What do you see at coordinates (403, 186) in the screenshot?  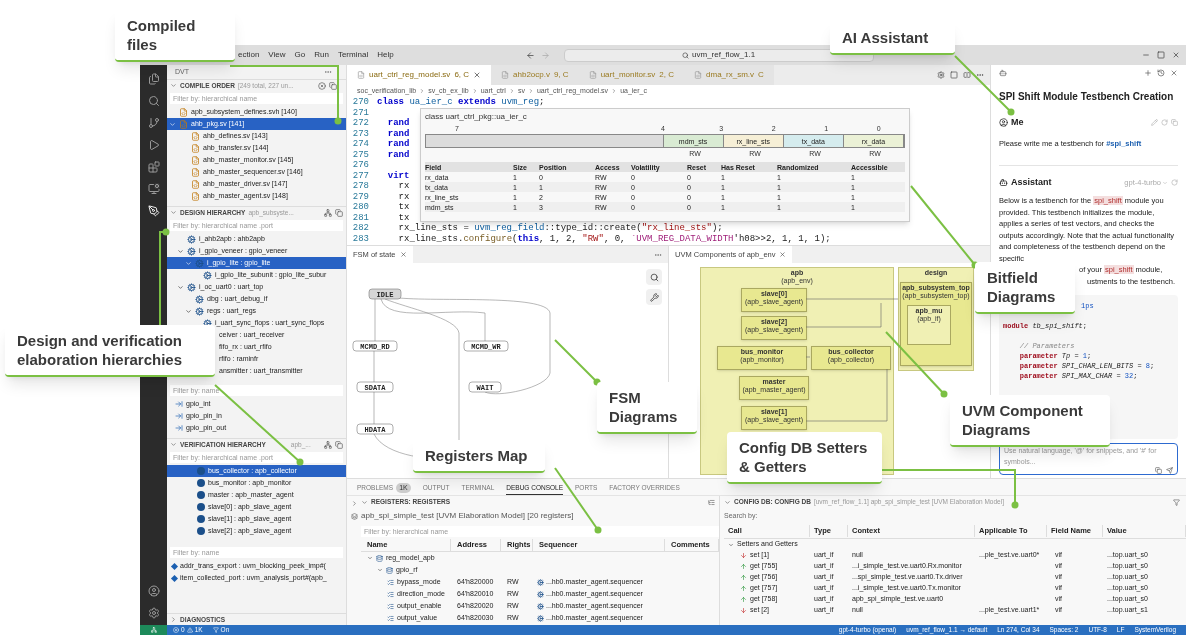 I see `code-line: rx` at bounding box center [403, 186].